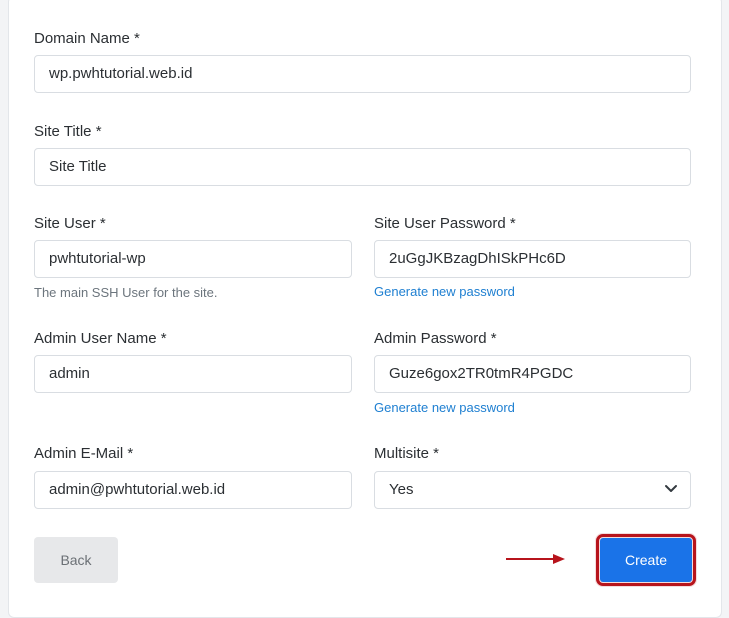 This screenshot has height=618, width=729. I want to click on generate-admin-password-link: Generate new password, so click(444, 407).